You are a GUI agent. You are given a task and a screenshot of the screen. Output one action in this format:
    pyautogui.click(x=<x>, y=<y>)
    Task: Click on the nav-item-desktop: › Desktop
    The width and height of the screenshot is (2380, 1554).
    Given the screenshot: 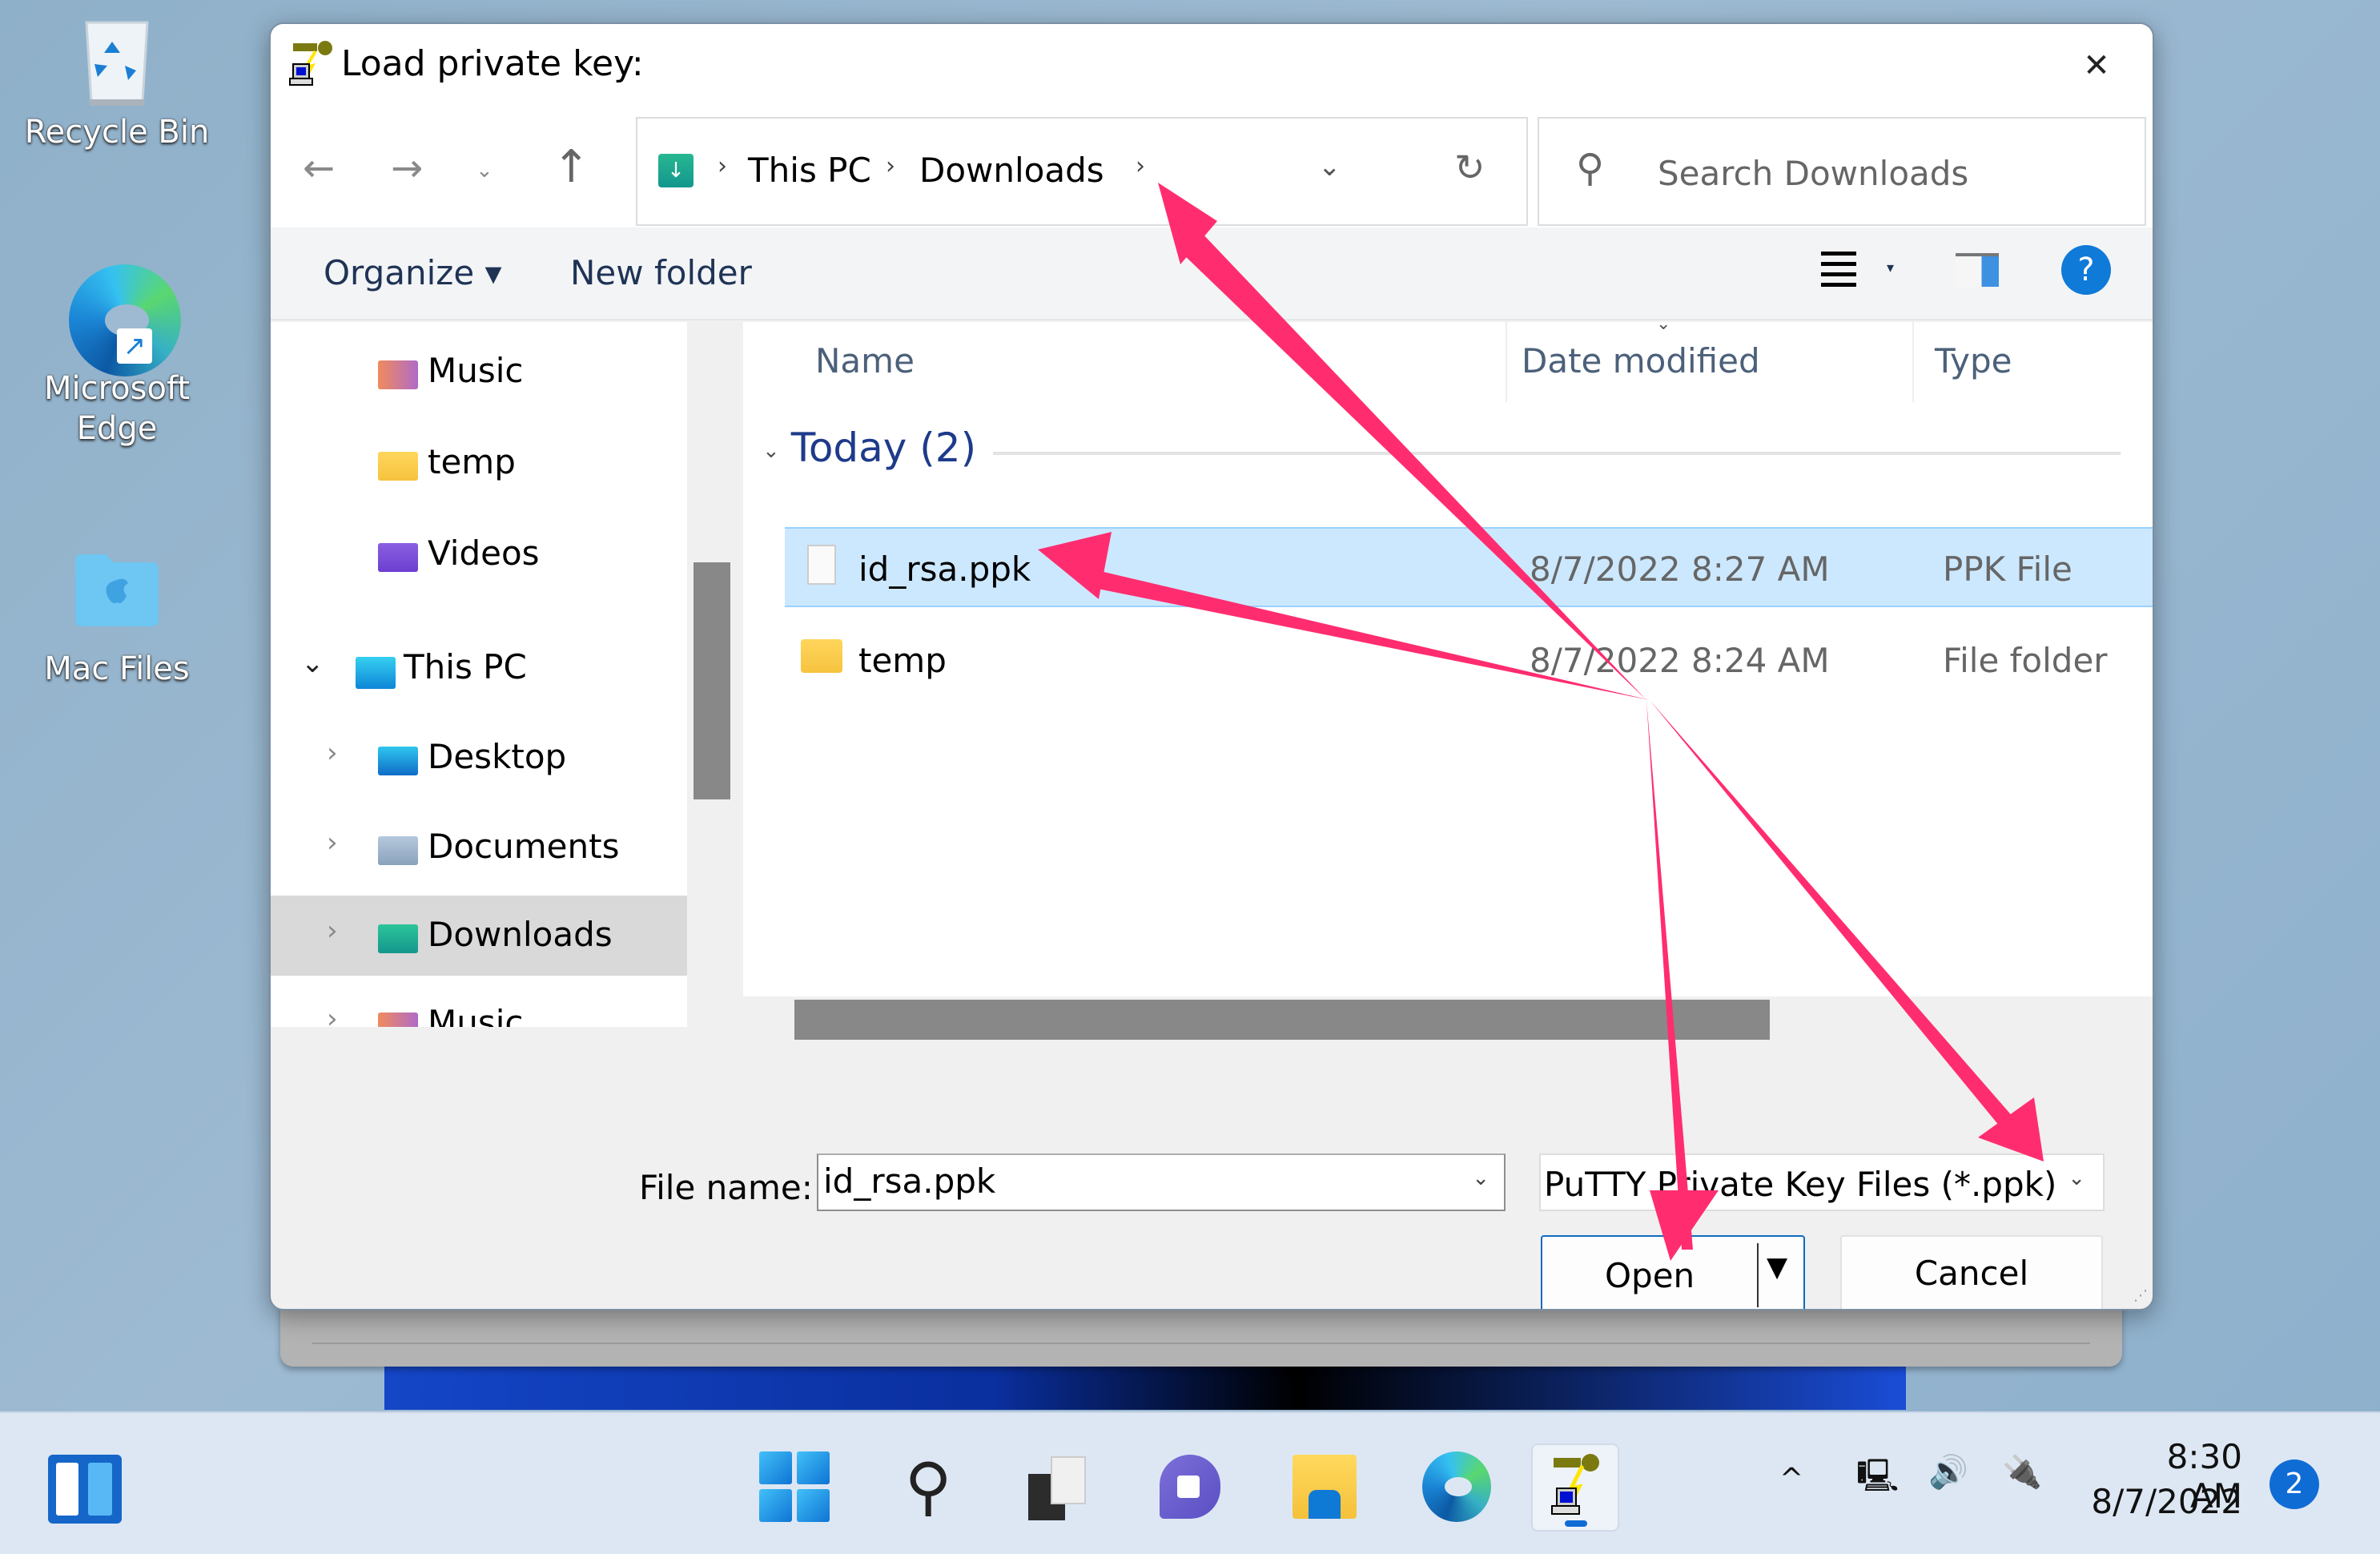 What is the action you would take?
    pyautogui.click(x=479, y=758)
    